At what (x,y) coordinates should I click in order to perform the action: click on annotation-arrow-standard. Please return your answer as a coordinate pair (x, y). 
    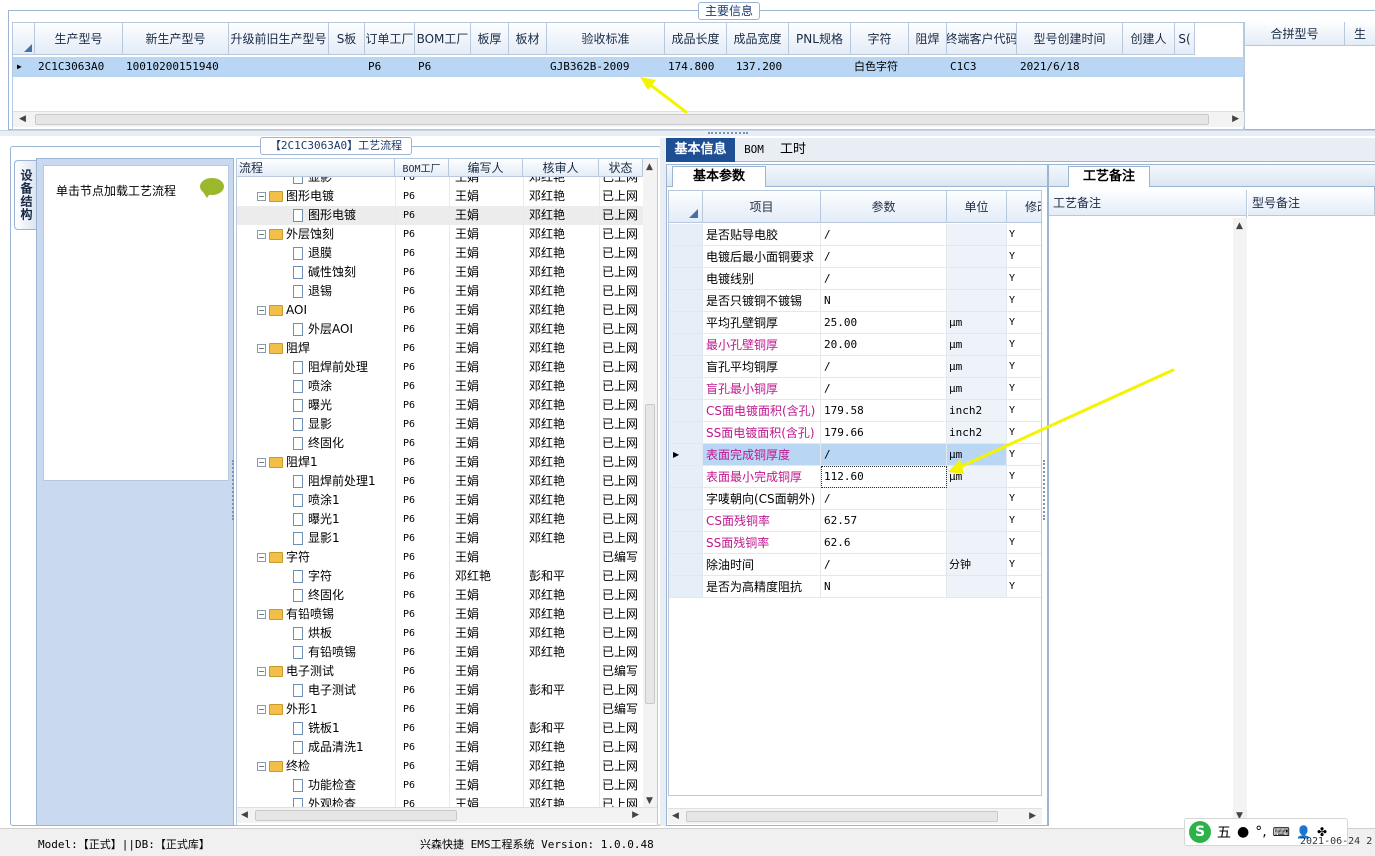
    Looking at the image, I should click on (664, 95).